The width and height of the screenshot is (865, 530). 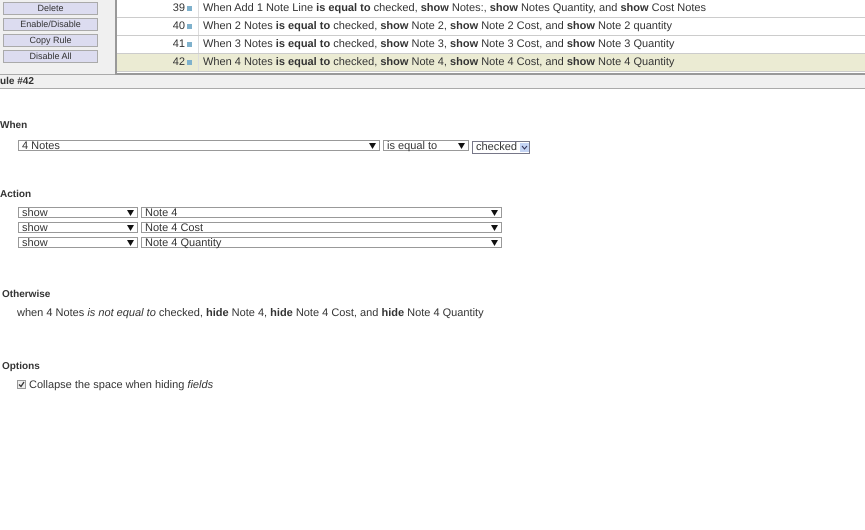 What do you see at coordinates (426, 145) in the screenshot?
I see `operator-select: is equal to` at bounding box center [426, 145].